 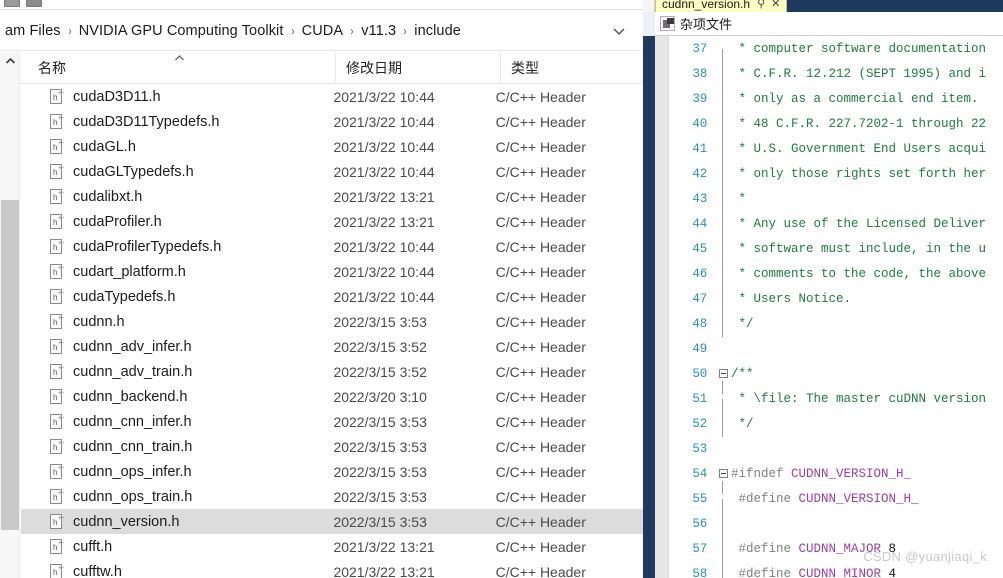 What do you see at coordinates (836, 377) in the screenshot?
I see `code-line: 50 /**` at bounding box center [836, 377].